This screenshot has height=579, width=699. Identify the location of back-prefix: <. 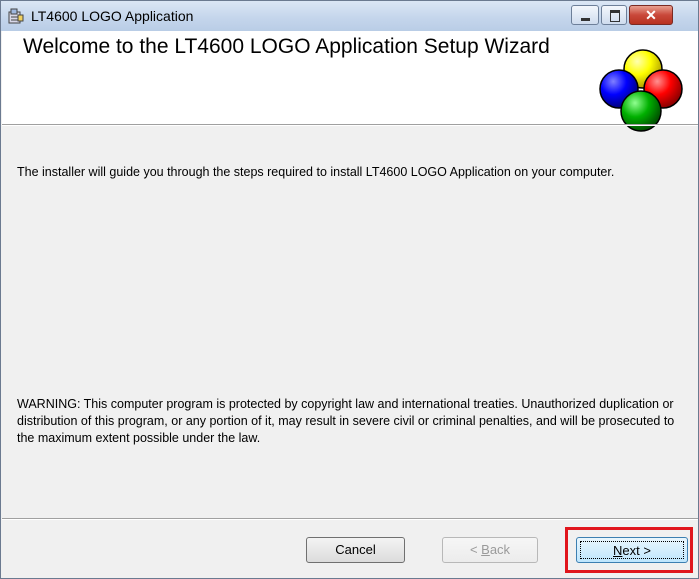
(475, 549).